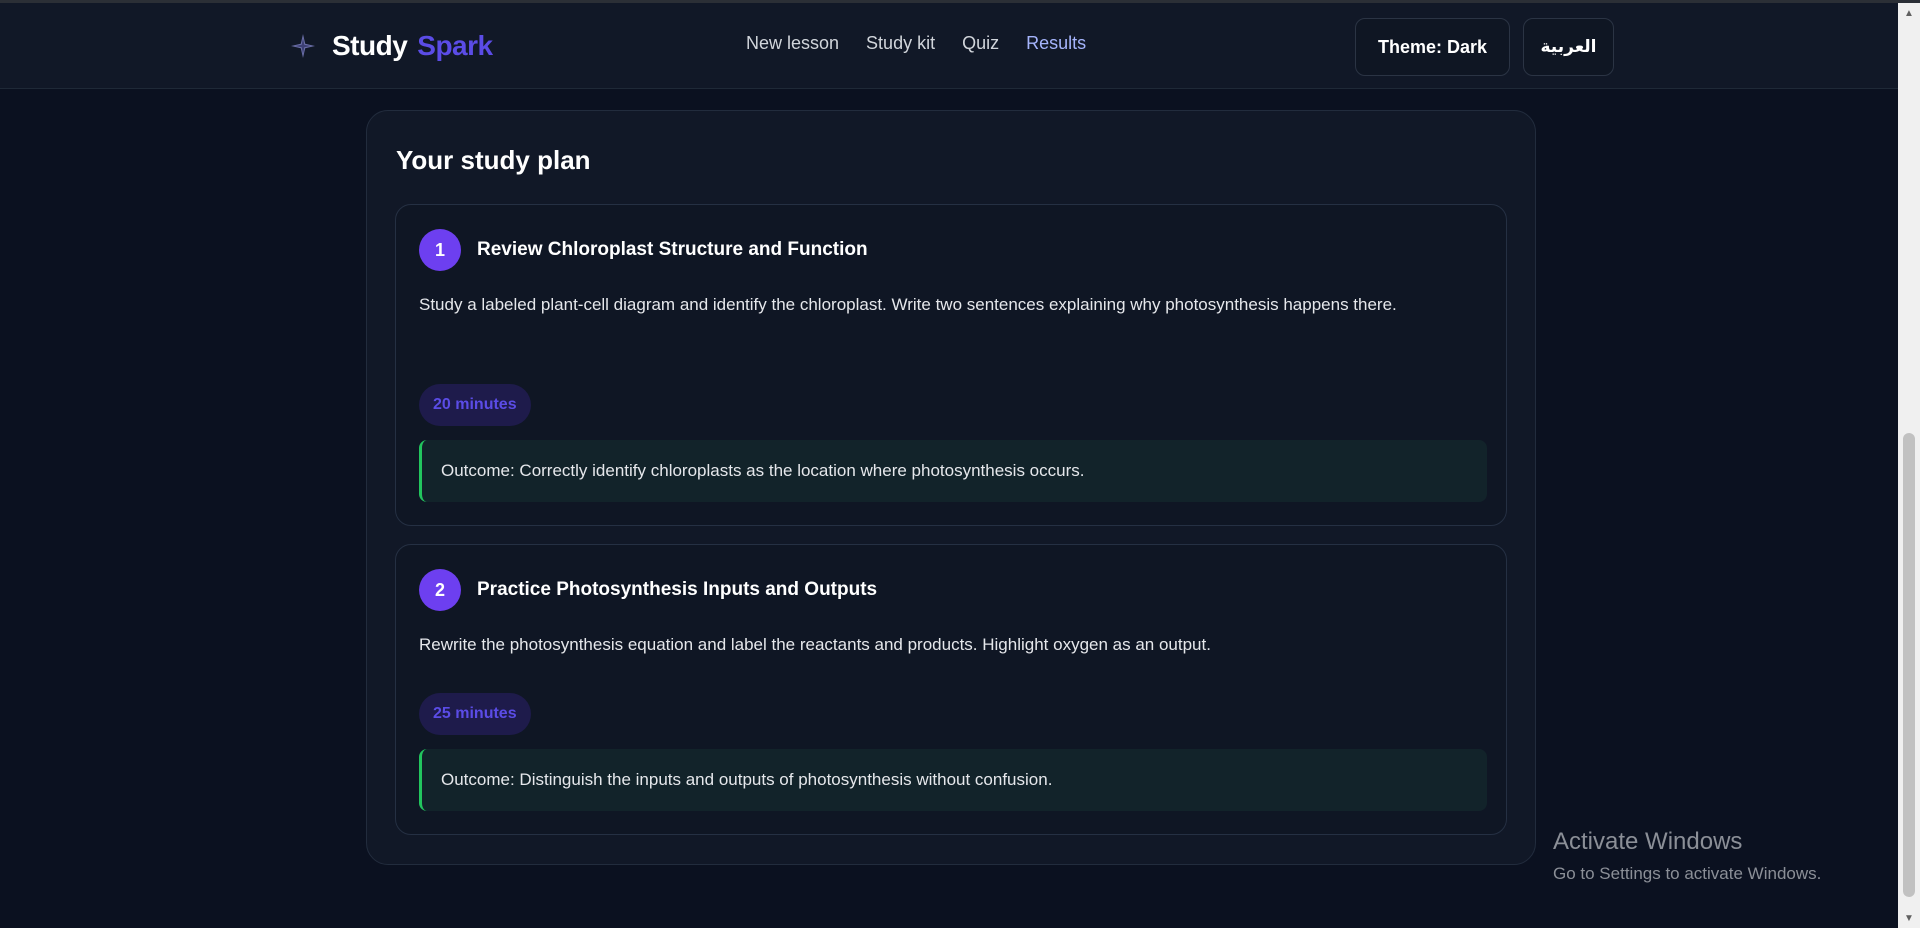  Describe the element at coordinates (1909, 13) in the screenshot. I see `scroll-up-arrow-icon: ▲` at that location.